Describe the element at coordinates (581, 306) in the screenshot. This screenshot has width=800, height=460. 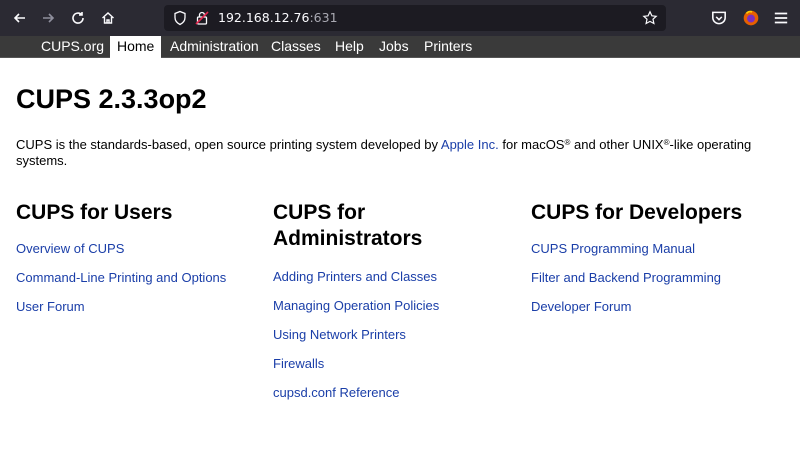
I see `developer-forum-link: Developer Forum` at that location.